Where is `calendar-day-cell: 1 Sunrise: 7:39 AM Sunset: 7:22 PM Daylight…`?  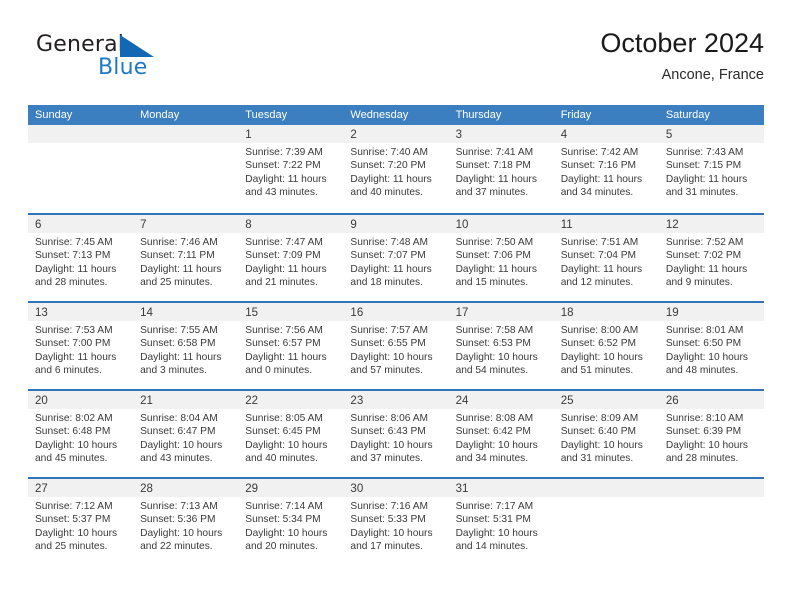
calendar-day-cell: 1 Sunrise: 7:39 AM Sunset: 7:22 PM Daylight… is located at coordinates (291, 169).